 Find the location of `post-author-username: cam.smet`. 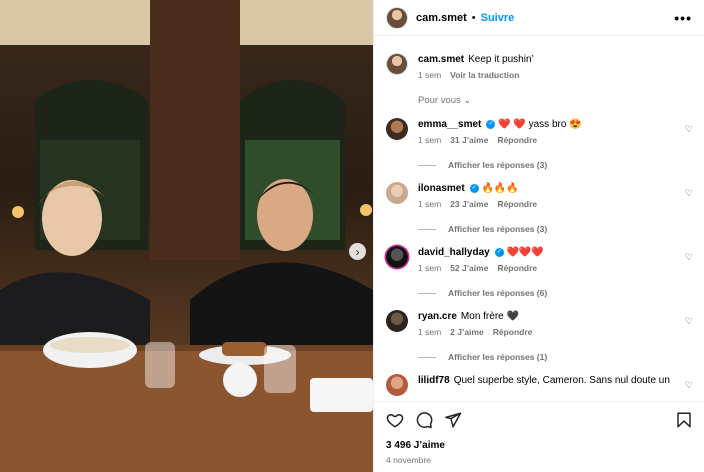

post-author-username: cam.smet is located at coordinates (441, 18).